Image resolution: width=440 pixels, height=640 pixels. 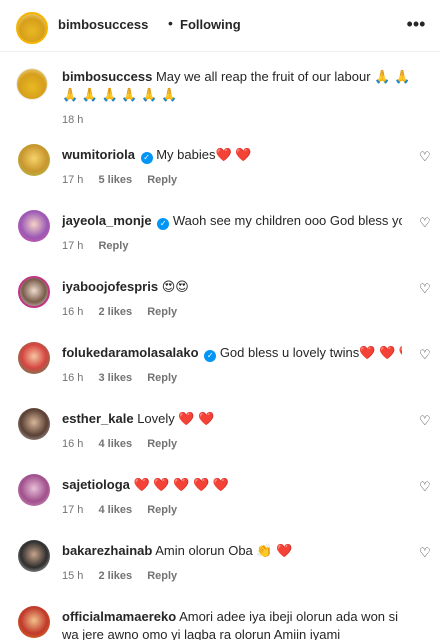 I want to click on comment-username: iyaboojofespris, so click(x=110, y=286).